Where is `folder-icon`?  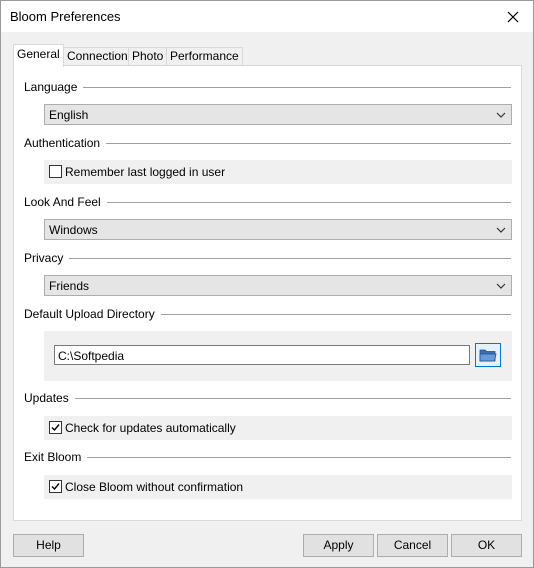
folder-icon is located at coordinates (488, 355).